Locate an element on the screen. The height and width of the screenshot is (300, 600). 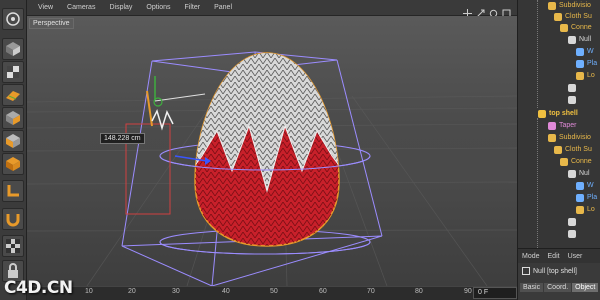
tree-row: Null is located at coordinates (579, 39).